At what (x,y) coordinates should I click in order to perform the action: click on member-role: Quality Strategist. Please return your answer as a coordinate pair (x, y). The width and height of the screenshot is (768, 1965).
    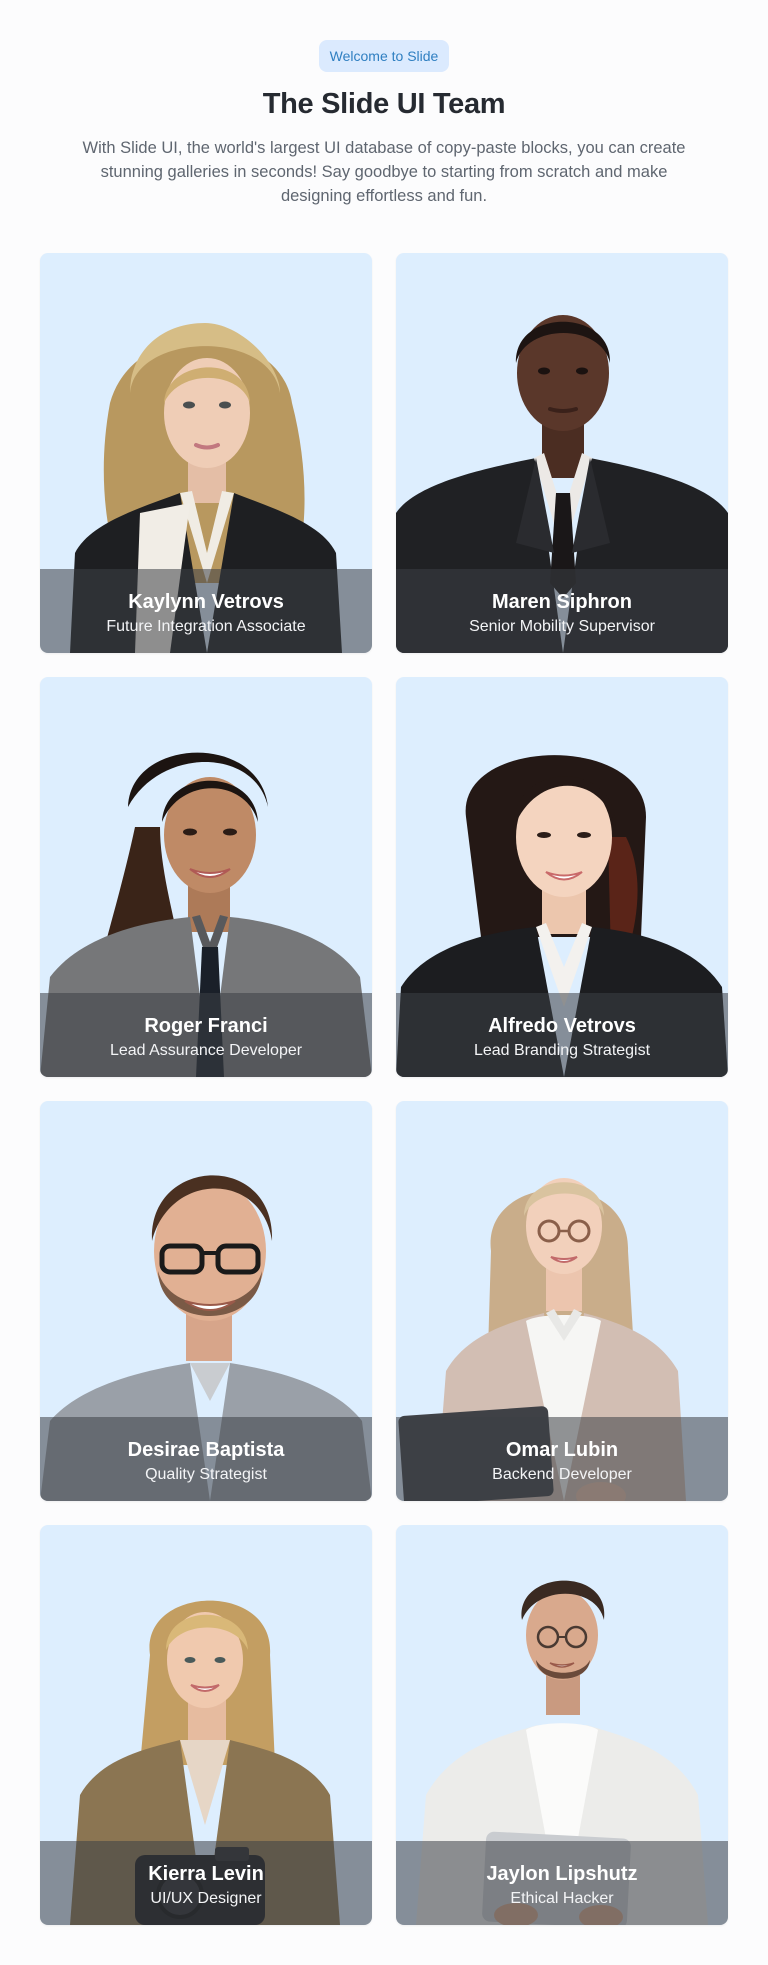
    Looking at the image, I should click on (206, 1474).